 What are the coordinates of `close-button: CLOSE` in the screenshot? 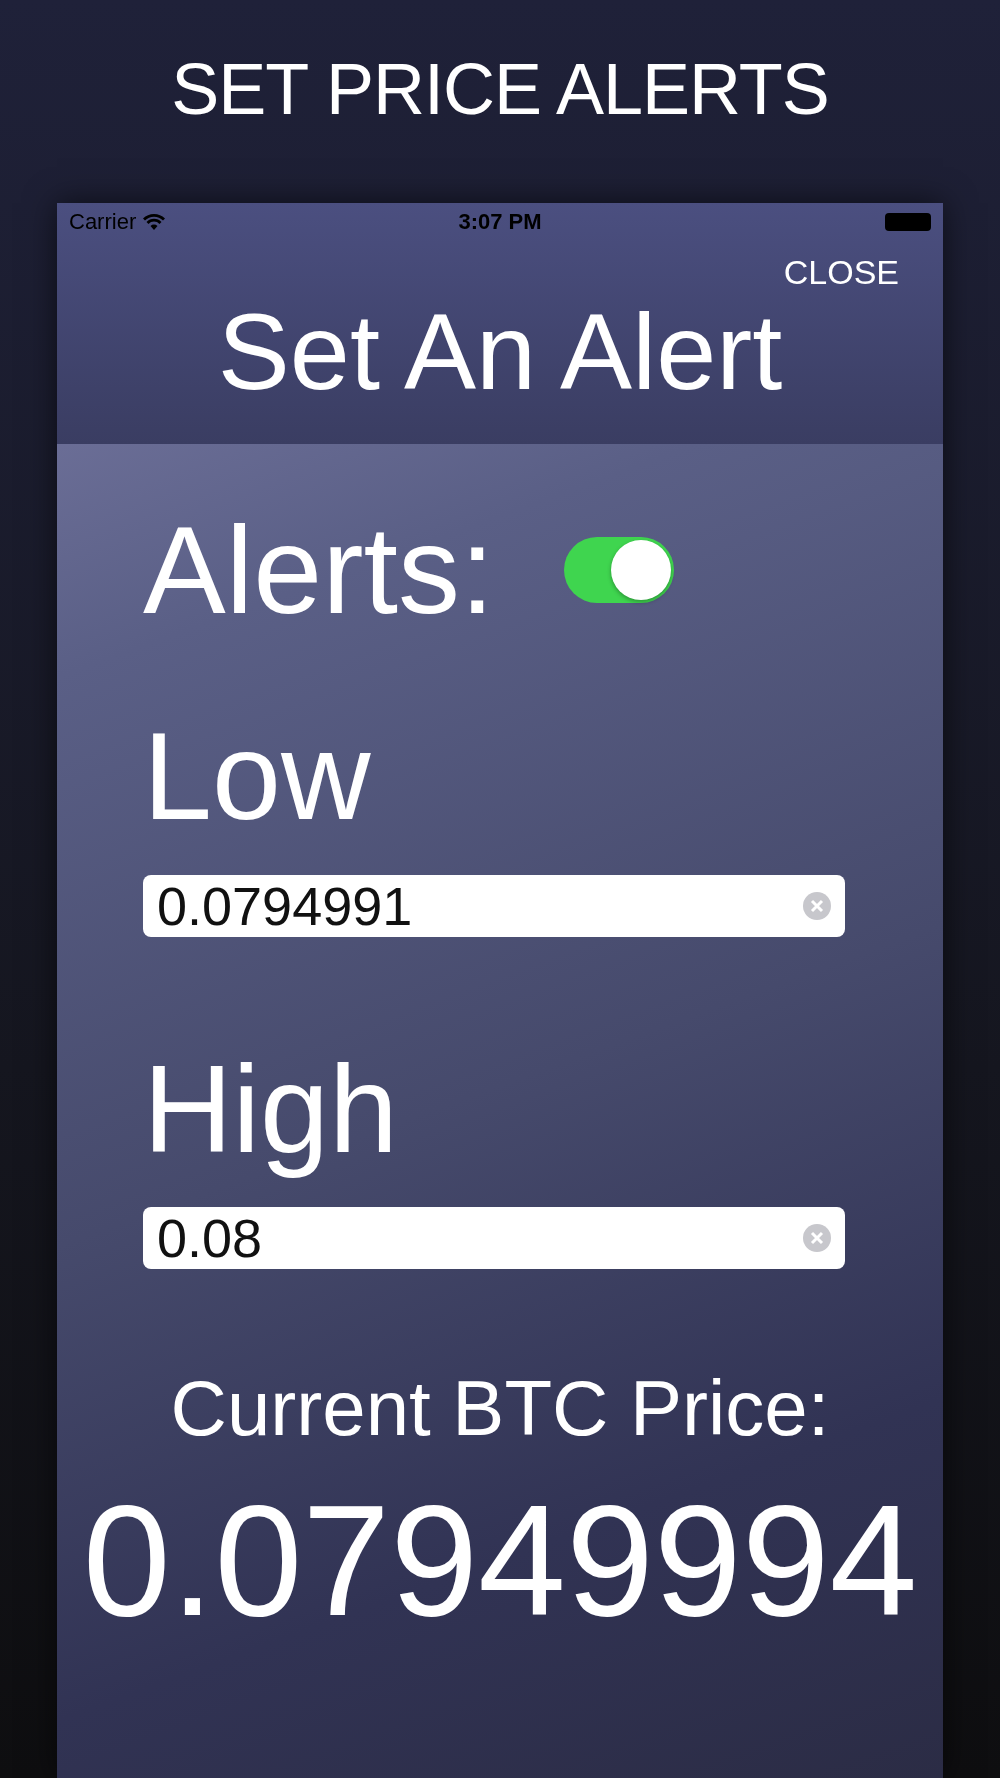 It's located at (841, 272).